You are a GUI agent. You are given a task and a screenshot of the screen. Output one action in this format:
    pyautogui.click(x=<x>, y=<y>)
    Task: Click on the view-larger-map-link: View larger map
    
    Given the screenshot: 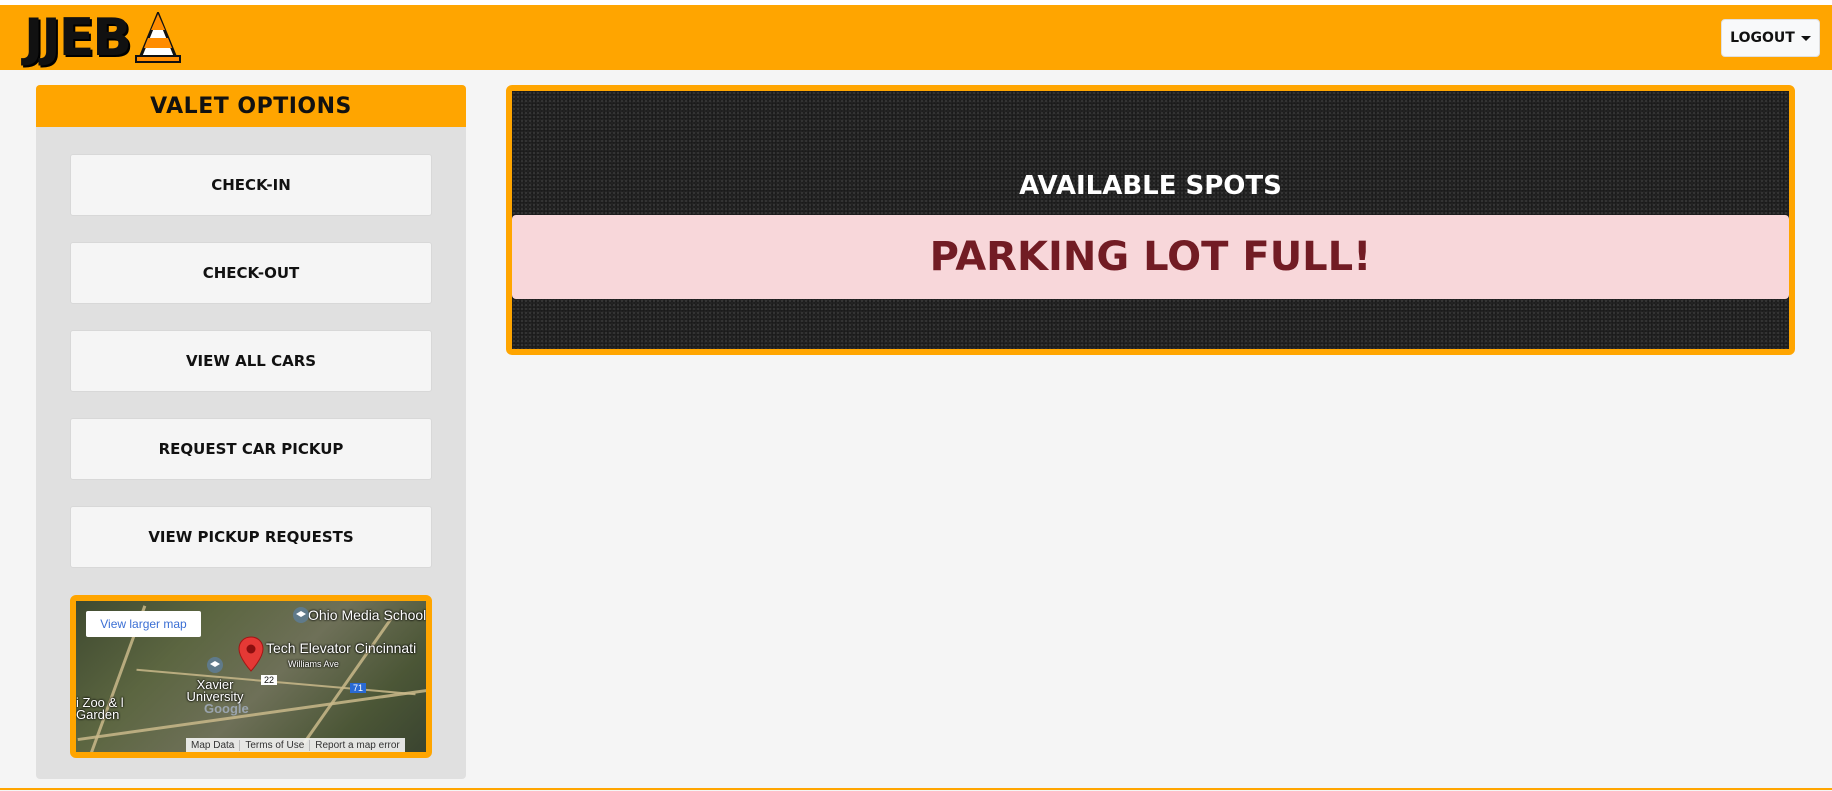 What is the action you would take?
    pyautogui.click(x=143, y=624)
    